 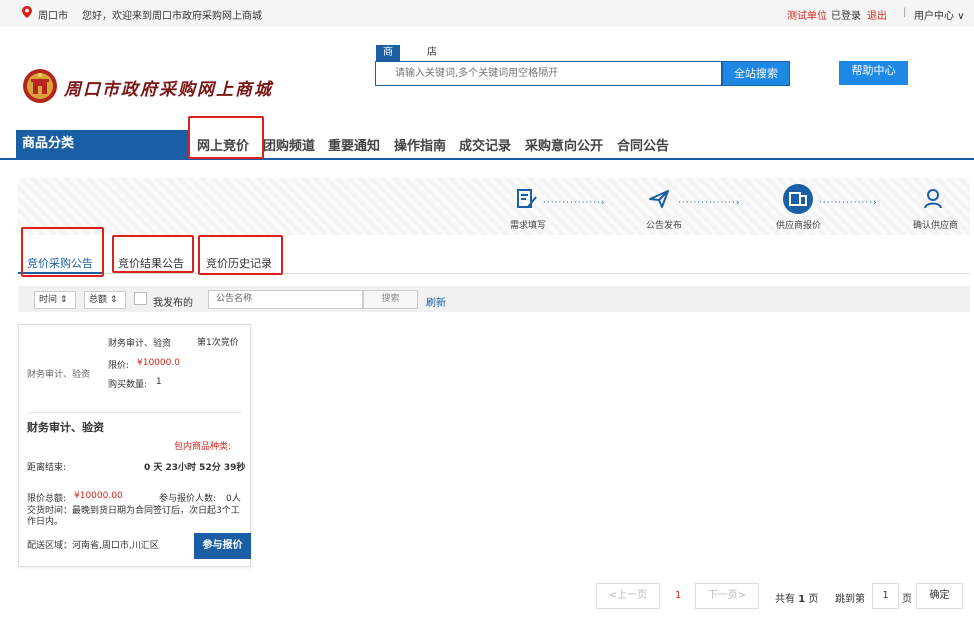 What do you see at coordinates (846, 16) in the screenshot?
I see `login-status: 已登录` at bounding box center [846, 16].